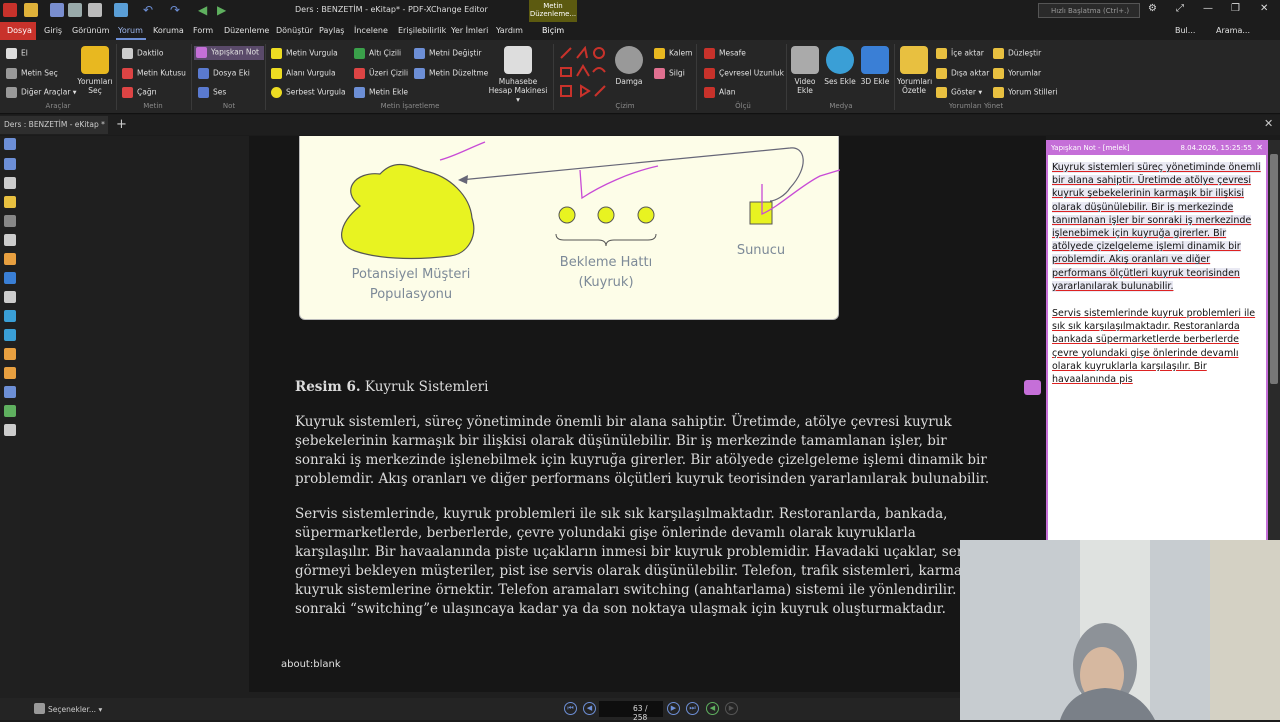 The image size is (1280, 722). Describe the element at coordinates (629, 66) in the screenshot. I see `stamp-button: Damga` at that location.